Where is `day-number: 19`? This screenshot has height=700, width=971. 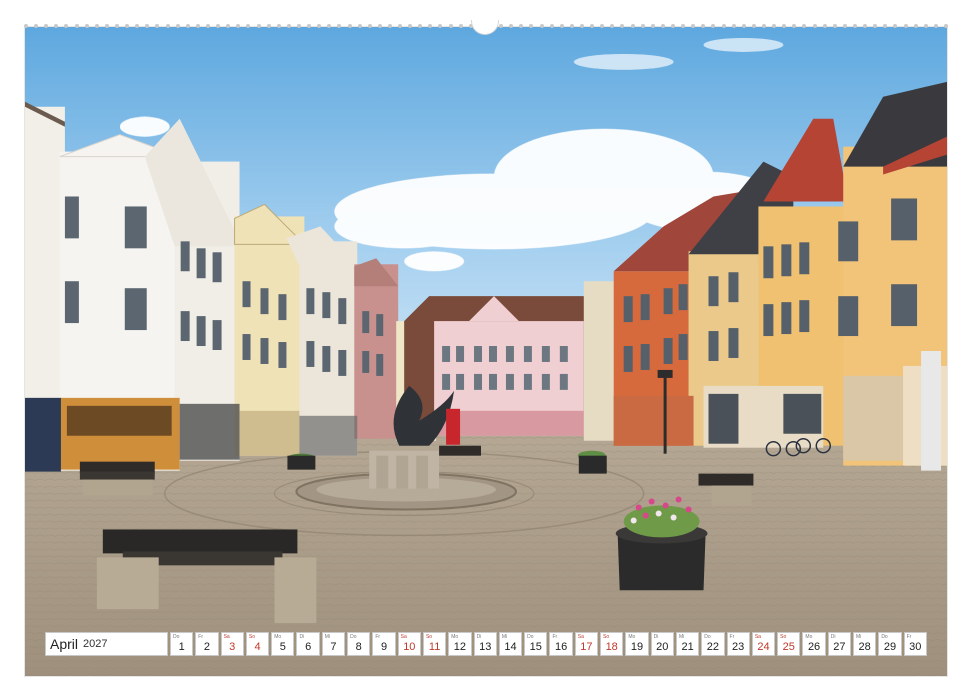
day-number: 19 is located at coordinates (637, 647).